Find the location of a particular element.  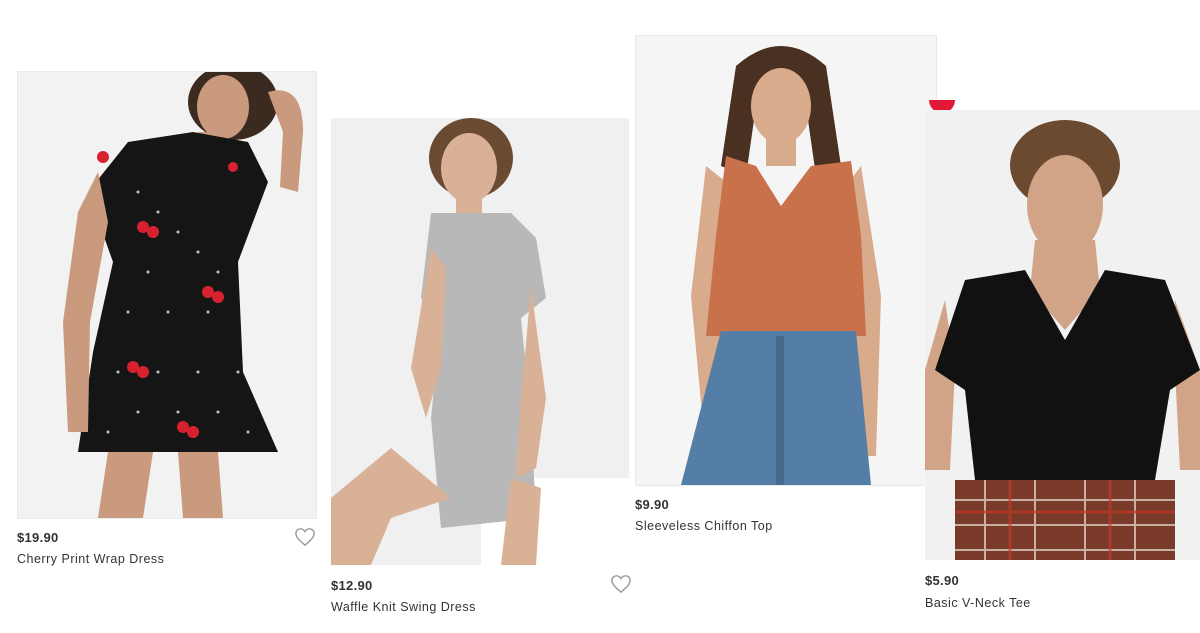

product-name: Sleeveless Chiffon Top is located at coordinates (704, 526).